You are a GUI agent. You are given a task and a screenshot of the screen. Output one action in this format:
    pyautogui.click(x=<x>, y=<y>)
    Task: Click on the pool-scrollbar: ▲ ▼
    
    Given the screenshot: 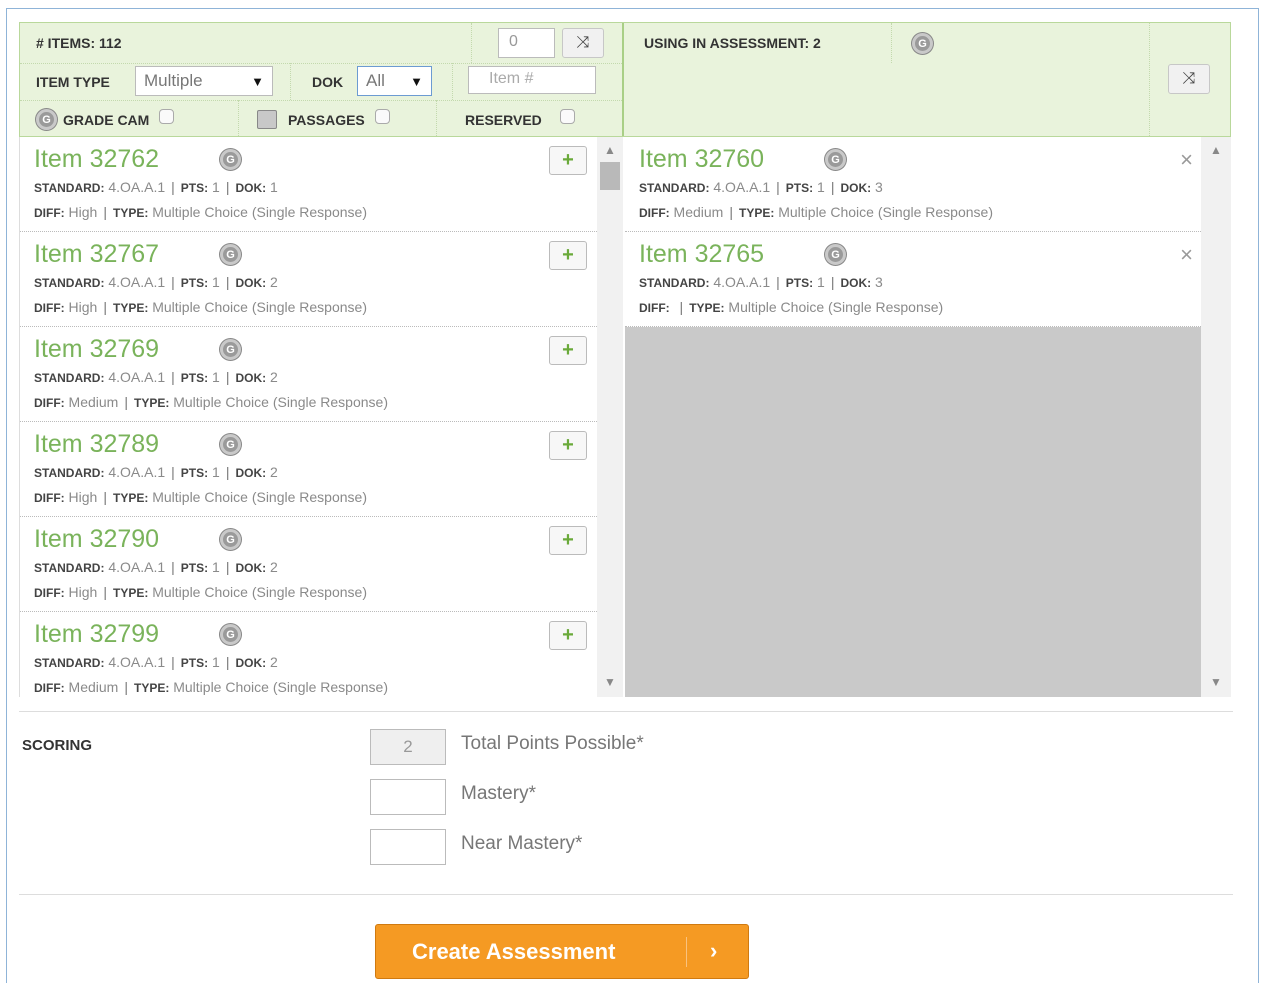 What is the action you would take?
    pyautogui.click(x=610, y=417)
    